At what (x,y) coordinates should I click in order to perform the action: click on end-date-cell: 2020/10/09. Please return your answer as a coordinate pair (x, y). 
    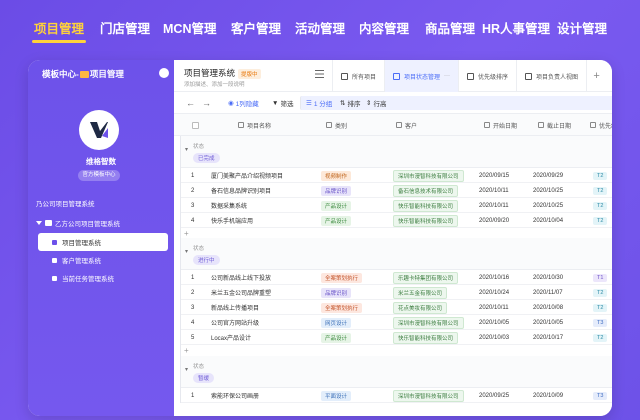
    Looking at the image, I should click on (548, 395).